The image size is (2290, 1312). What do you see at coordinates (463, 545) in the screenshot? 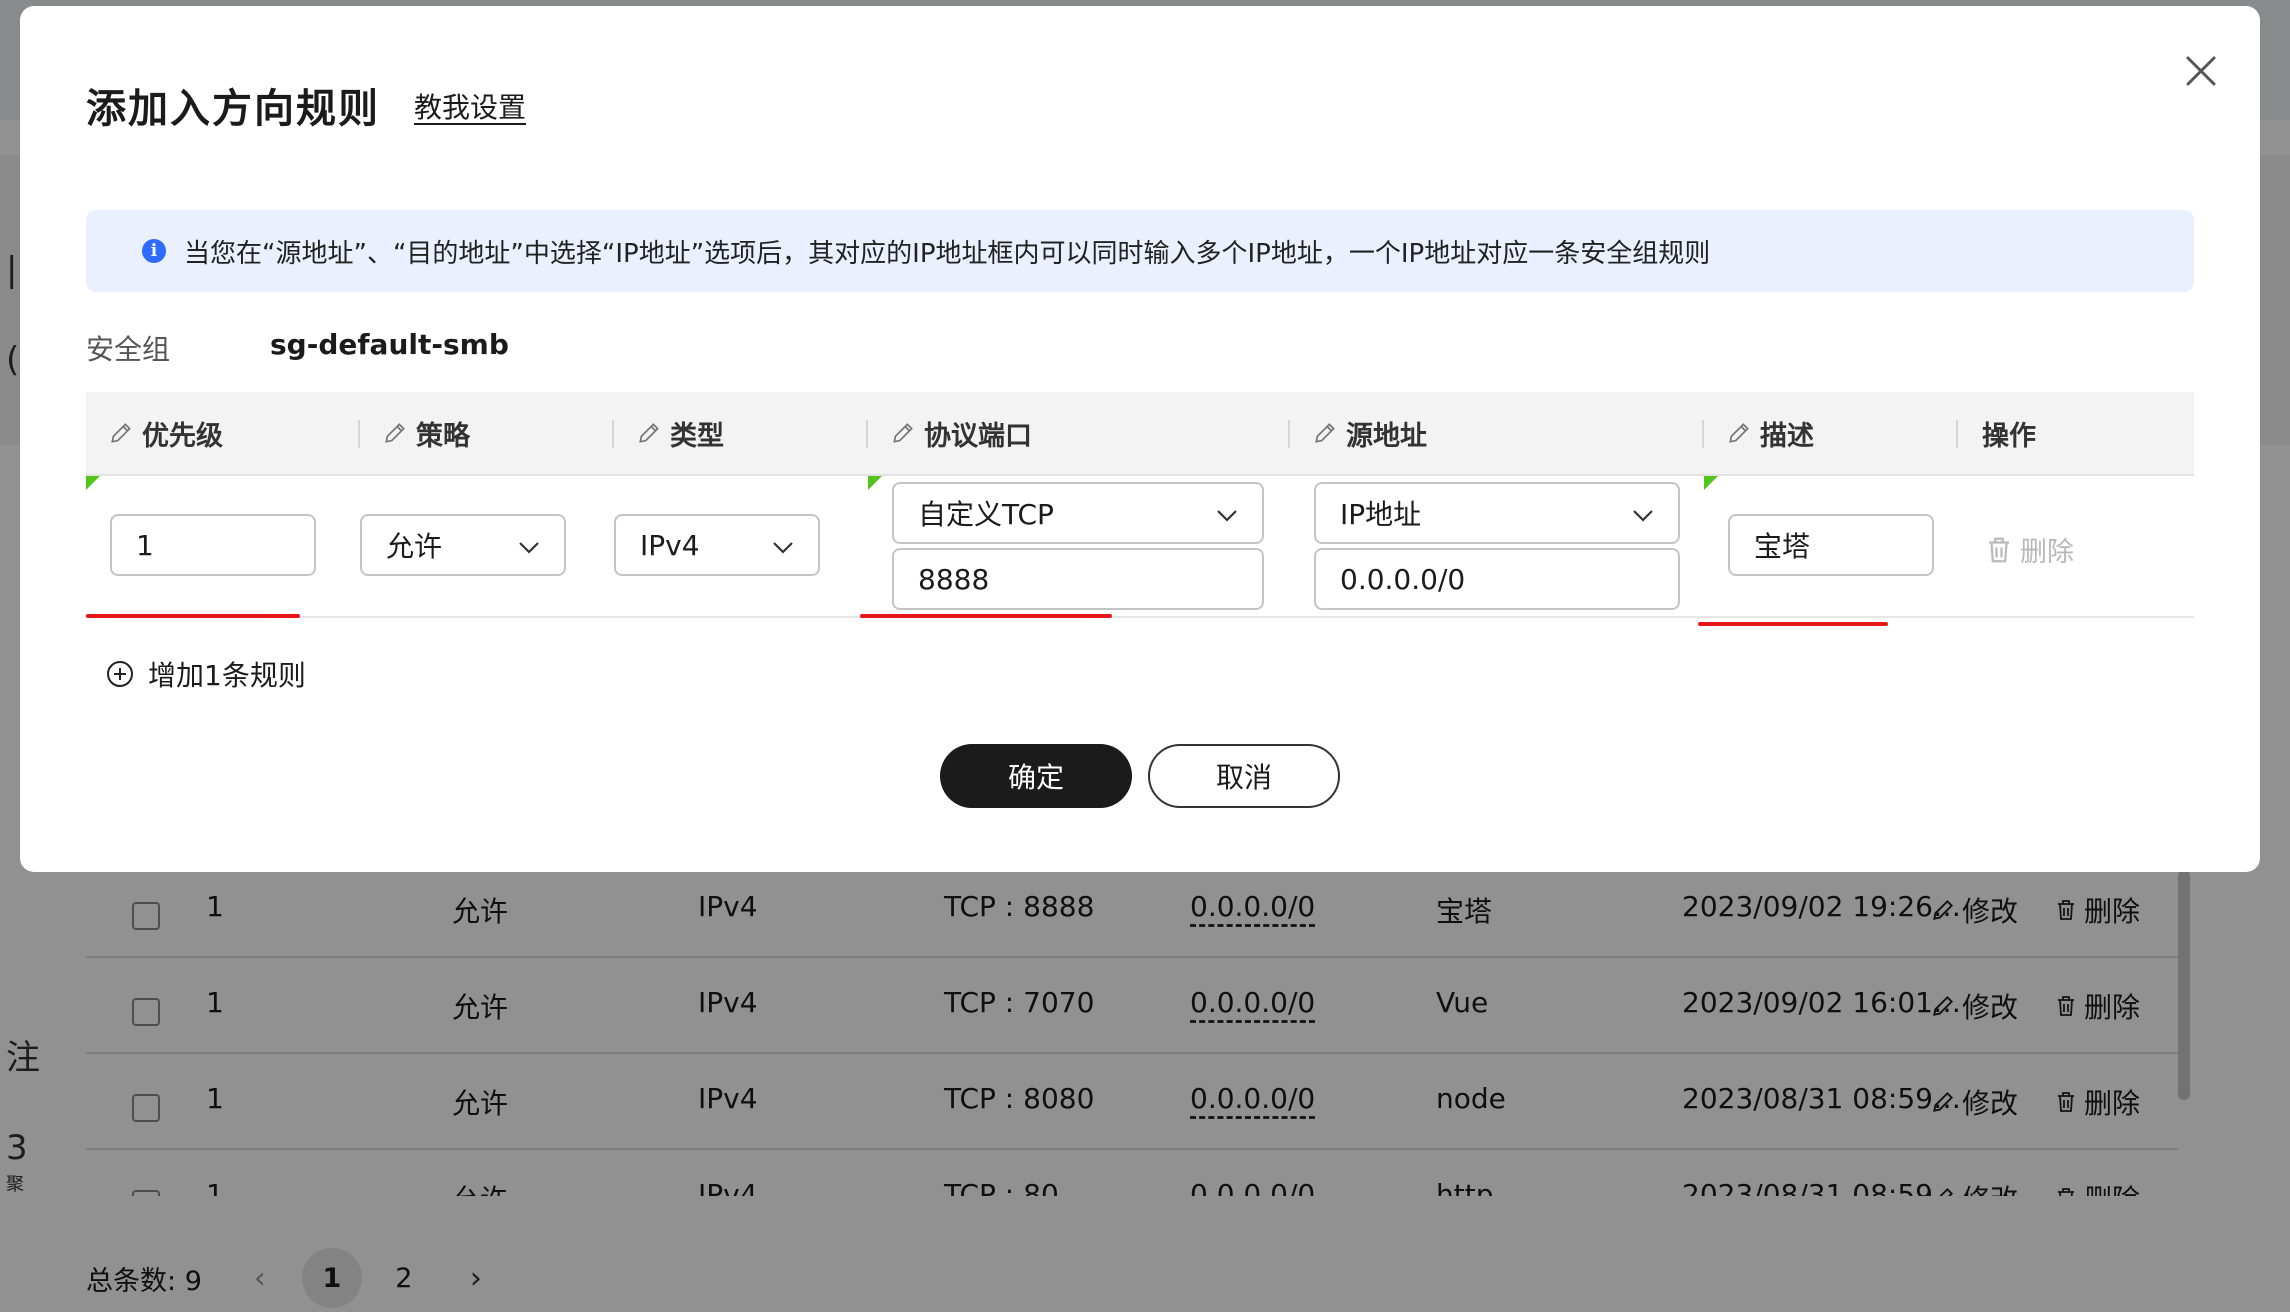
I see `policy-select: 允许` at bounding box center [463, 545].